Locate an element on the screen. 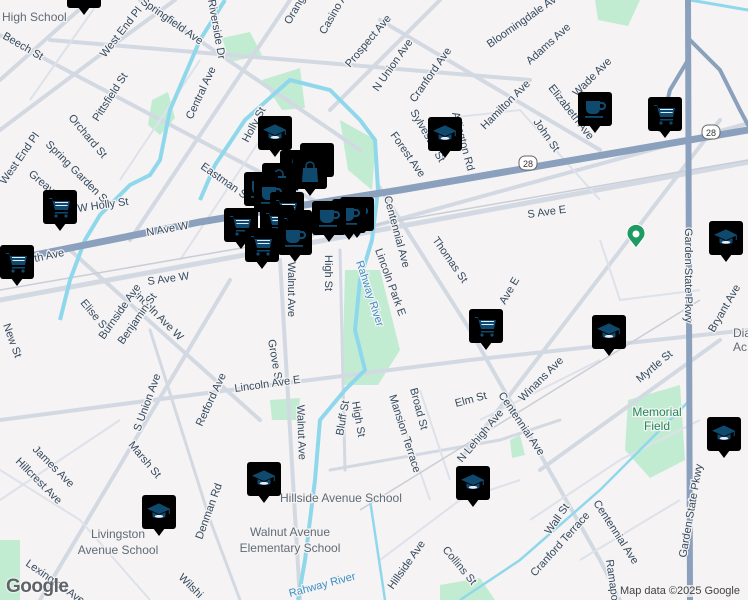 The width and height of the screenshot is (748, 600). location-pin is located at coordinates (636, 236).